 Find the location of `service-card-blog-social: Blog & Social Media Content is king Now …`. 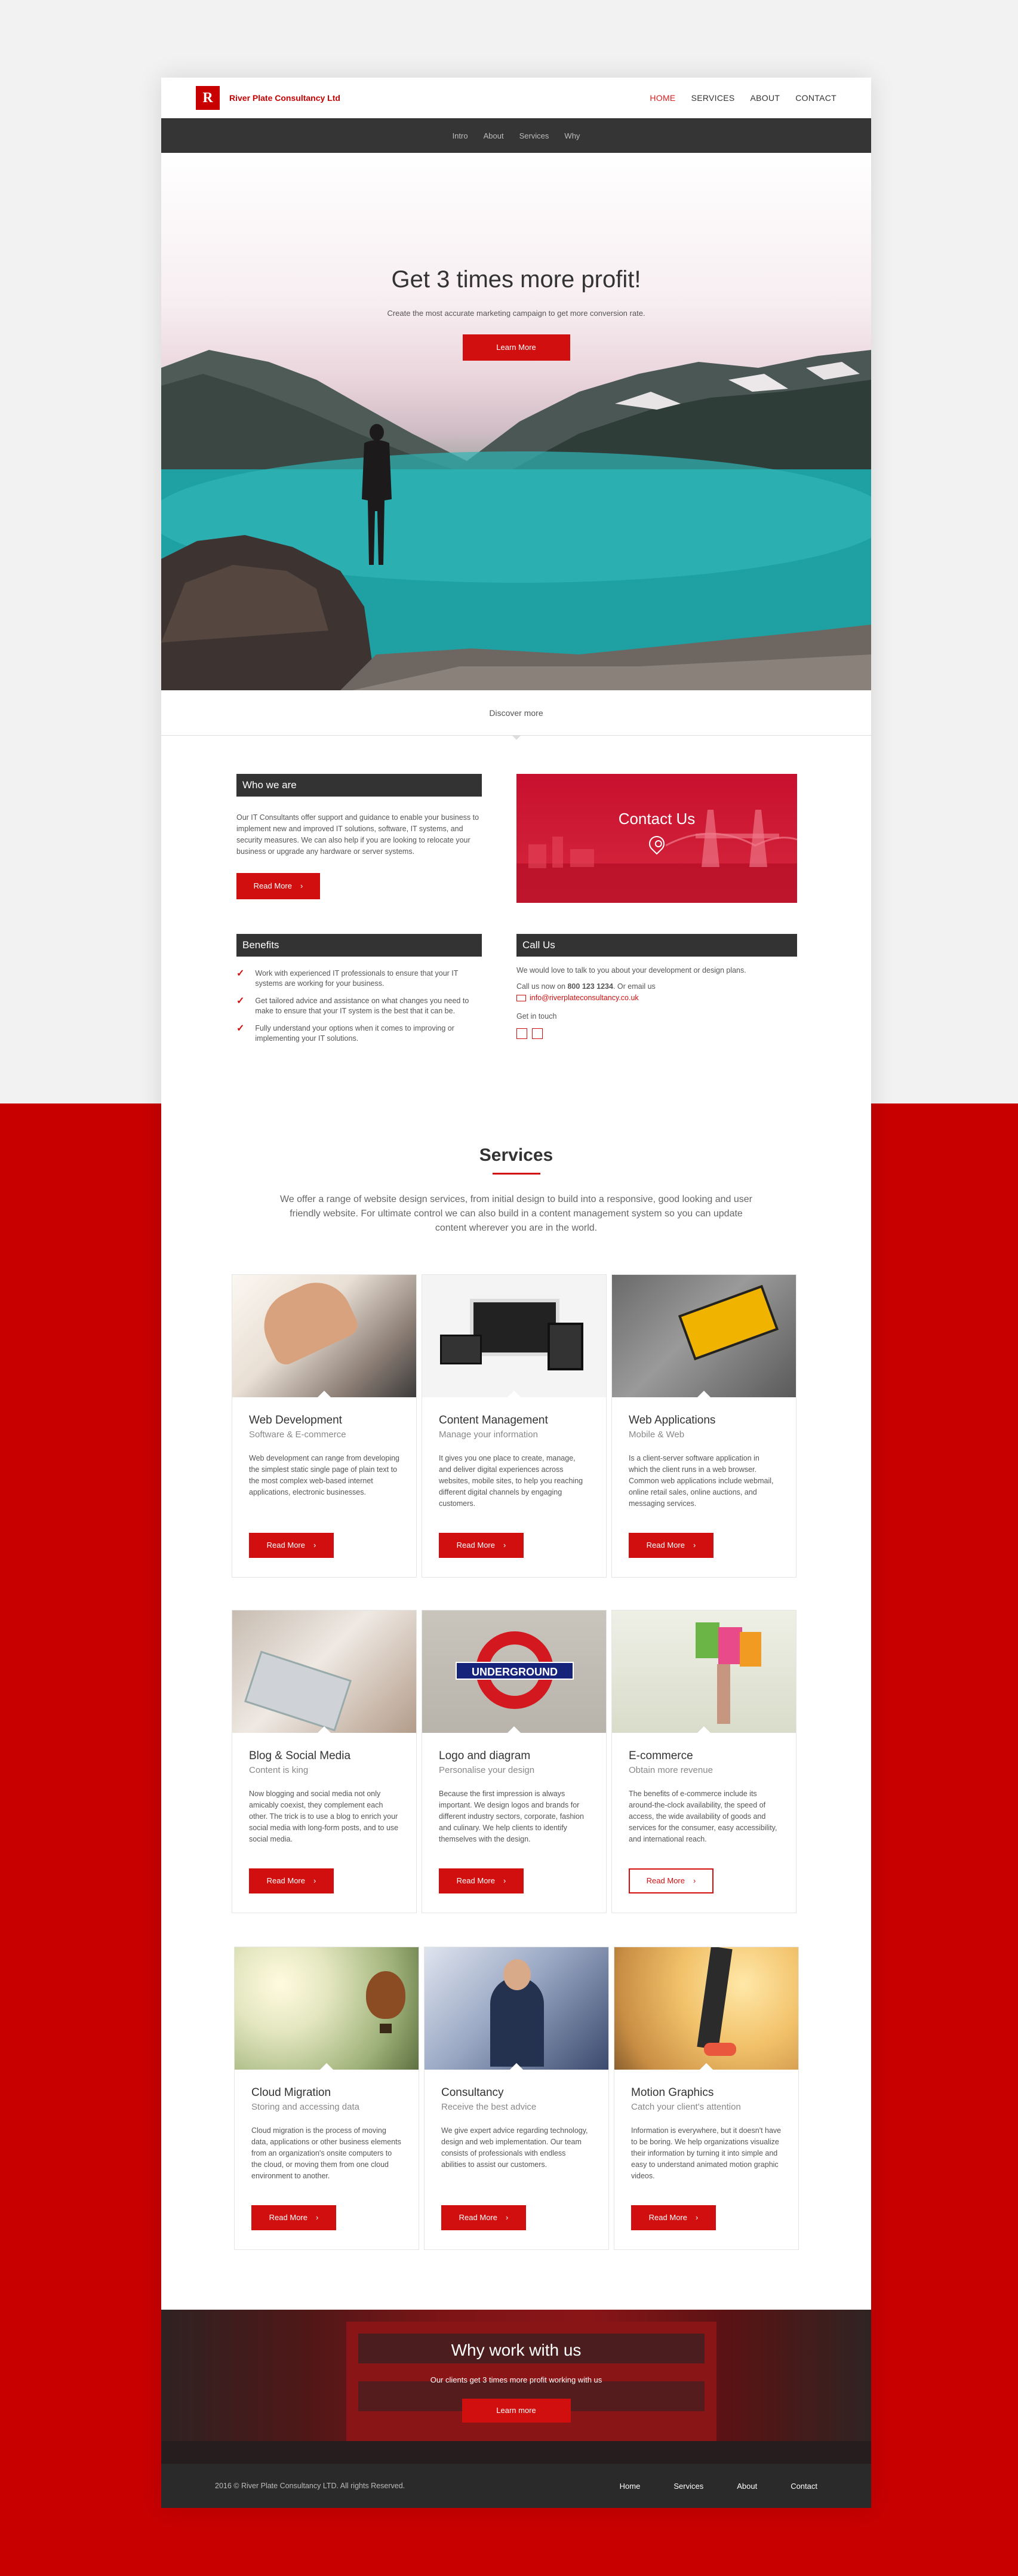

service-card-blog-social: Blog & Social Media Content is king Now … is located at coordinates (324, 1762).